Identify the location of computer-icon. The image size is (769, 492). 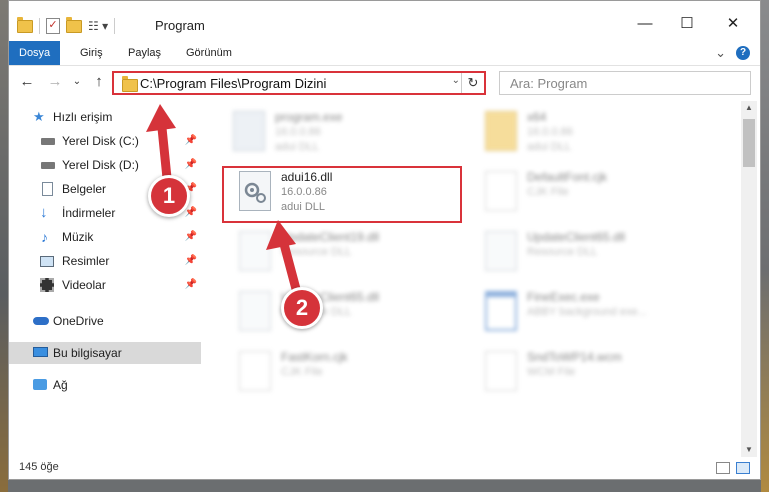
(40, 352).